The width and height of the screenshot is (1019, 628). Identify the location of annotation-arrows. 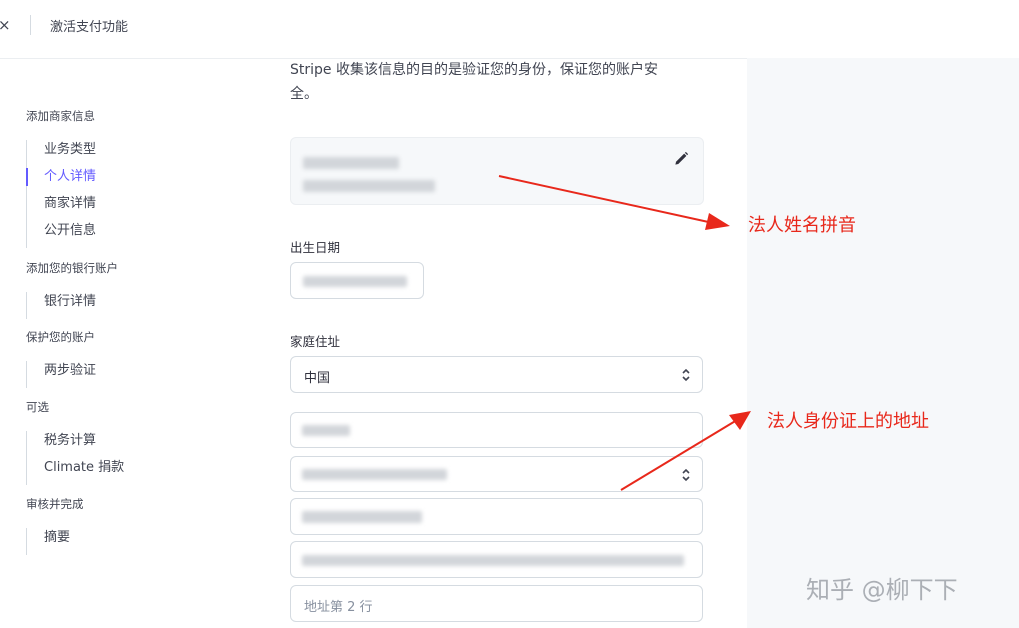
(624, 333).